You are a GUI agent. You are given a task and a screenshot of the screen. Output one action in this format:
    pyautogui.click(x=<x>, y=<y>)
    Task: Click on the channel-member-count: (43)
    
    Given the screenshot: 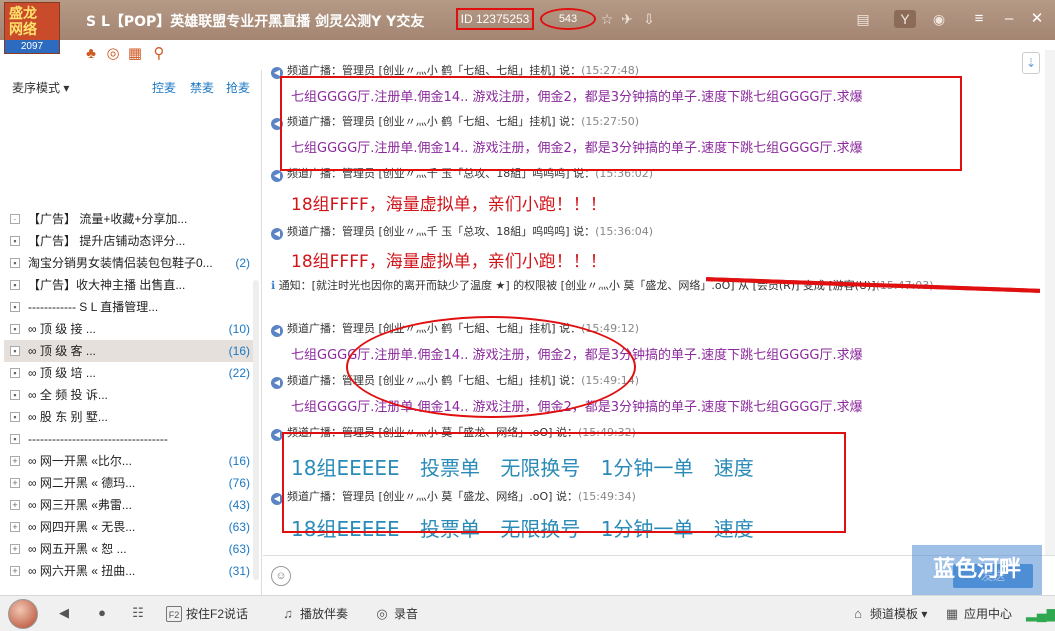 What is the action you would take?
    pyautogui.click(x=239, y=505)
    